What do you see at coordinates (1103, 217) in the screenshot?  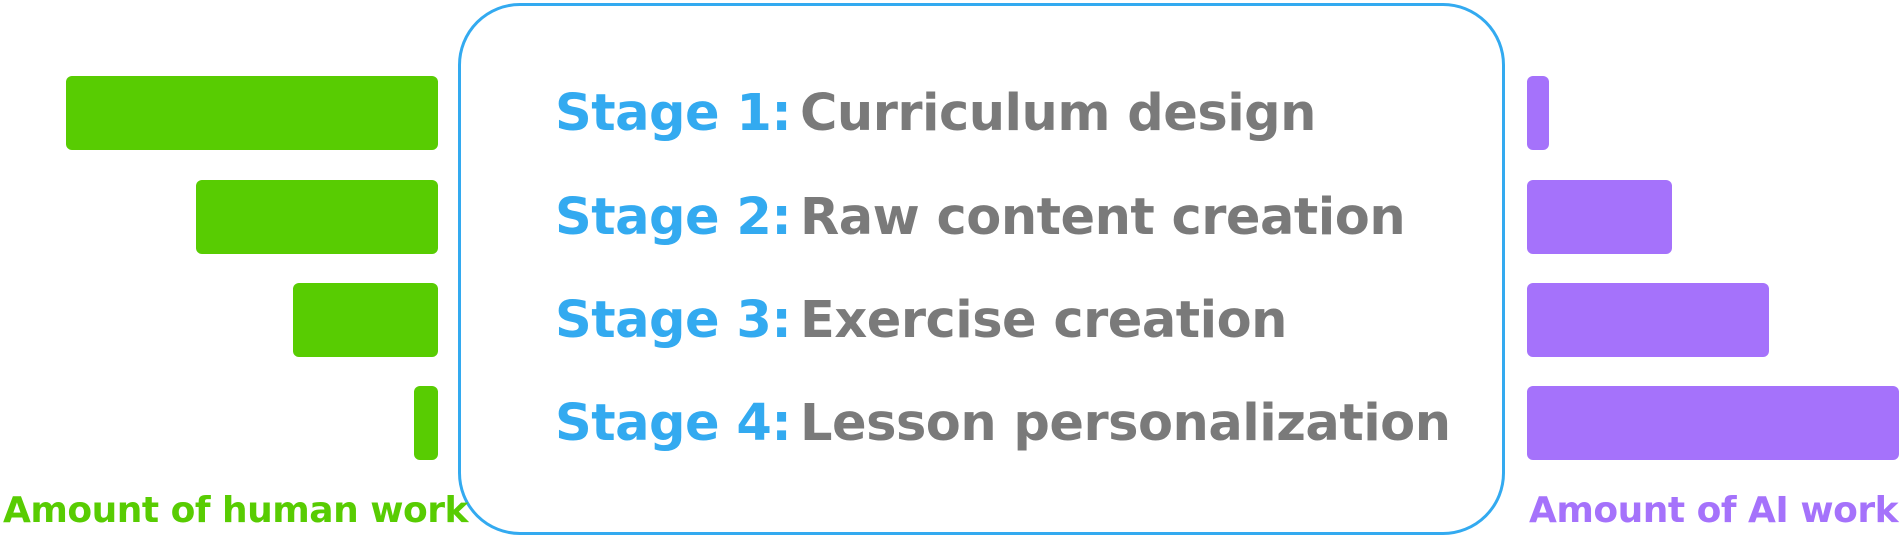 I see `stage-name: Raw content creation` at bounding box center [1103, 217].